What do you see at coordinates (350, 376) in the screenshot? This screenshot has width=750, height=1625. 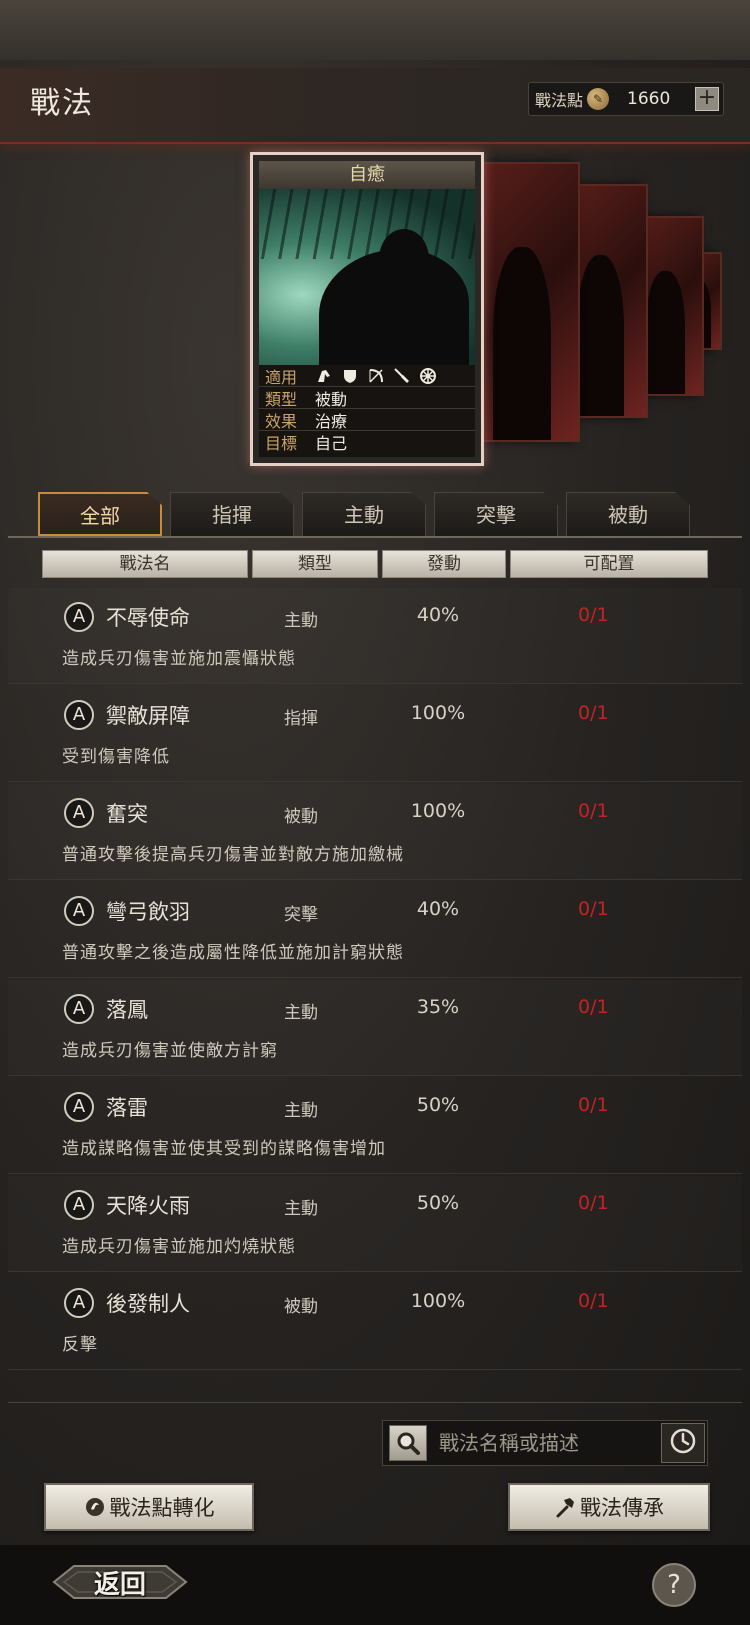 I see `shield-icon` at bounding box center [350, 376].